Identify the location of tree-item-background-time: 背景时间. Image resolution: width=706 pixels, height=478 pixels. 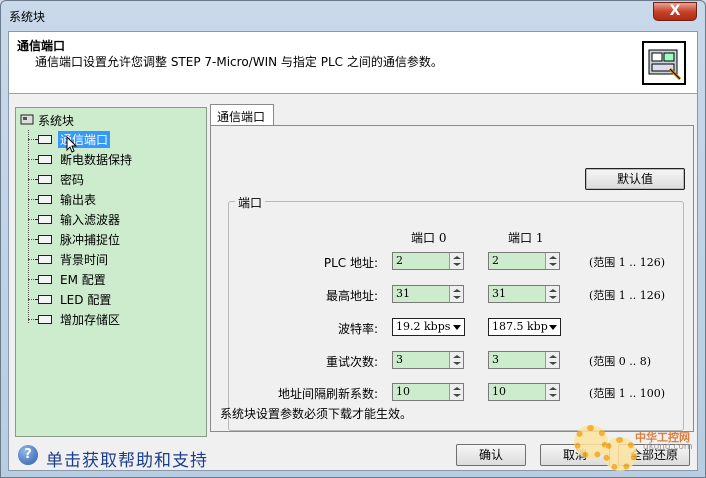
(69, 259).